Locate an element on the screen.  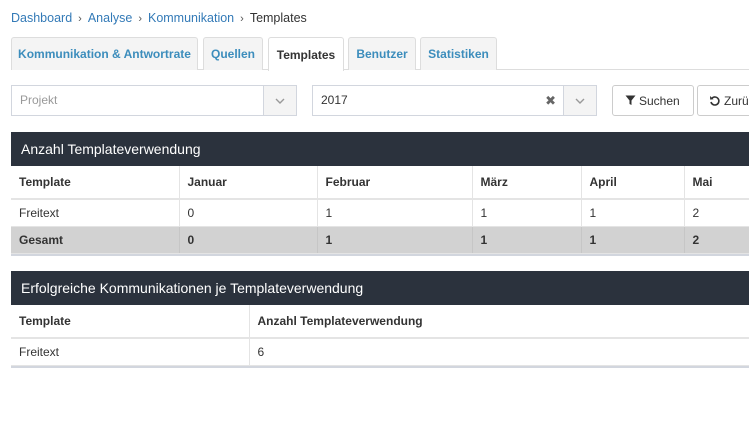
column-header: Anzahl Templateverwendung is located at coordinates (498, 322).